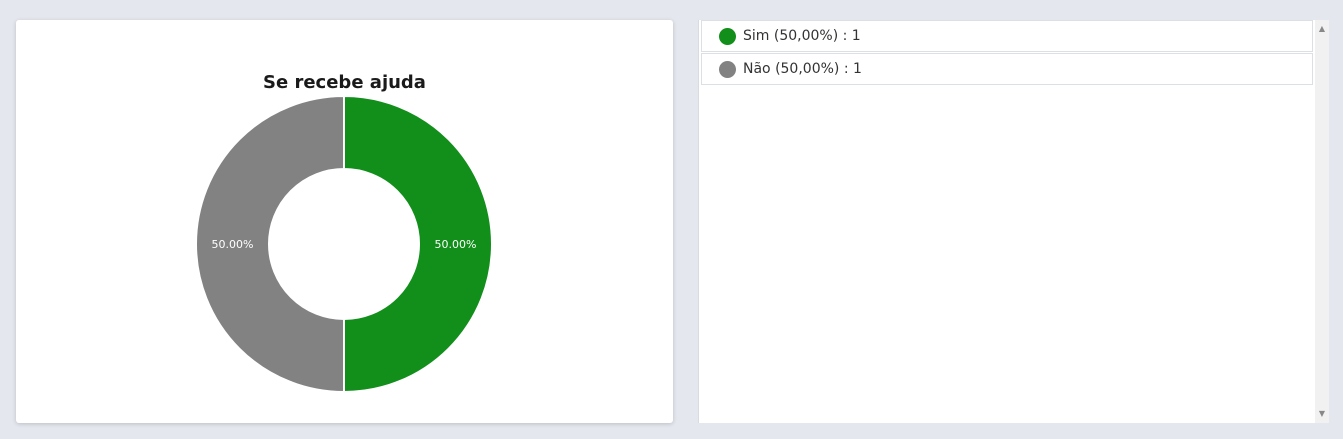 The height and width of the screenshot is (439, 1343). I want to click on scroll-down-arrow-icon: ▼, so click(1322, 414).